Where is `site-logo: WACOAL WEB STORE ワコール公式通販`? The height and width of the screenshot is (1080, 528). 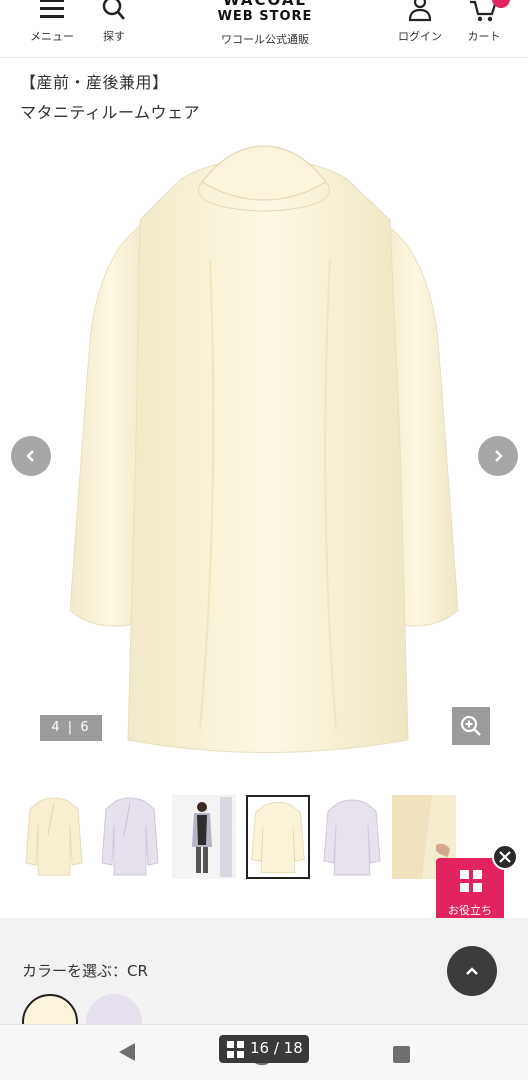
site-logo: WACOAL WEB STORE ワコール公式通販 is located at coordinates (265, 29).